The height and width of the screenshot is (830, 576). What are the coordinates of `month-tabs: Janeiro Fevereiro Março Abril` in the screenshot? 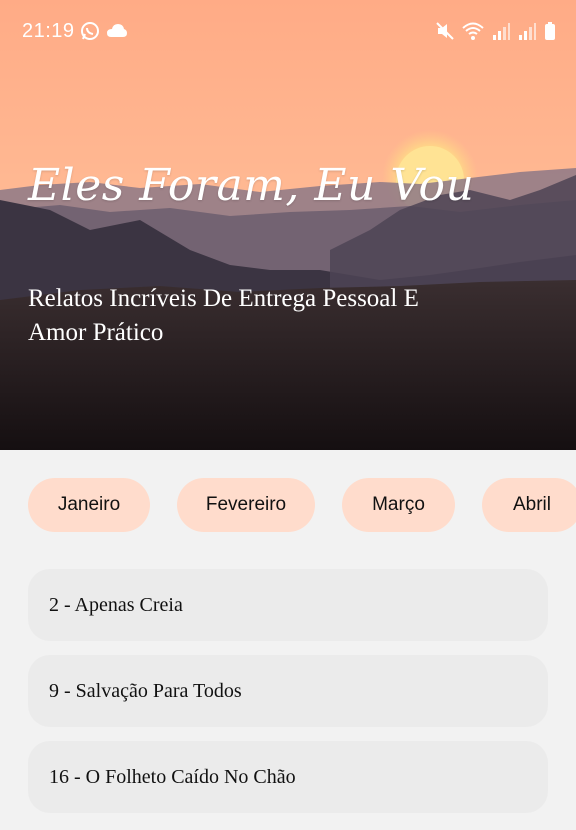 It's located at (302, 505).